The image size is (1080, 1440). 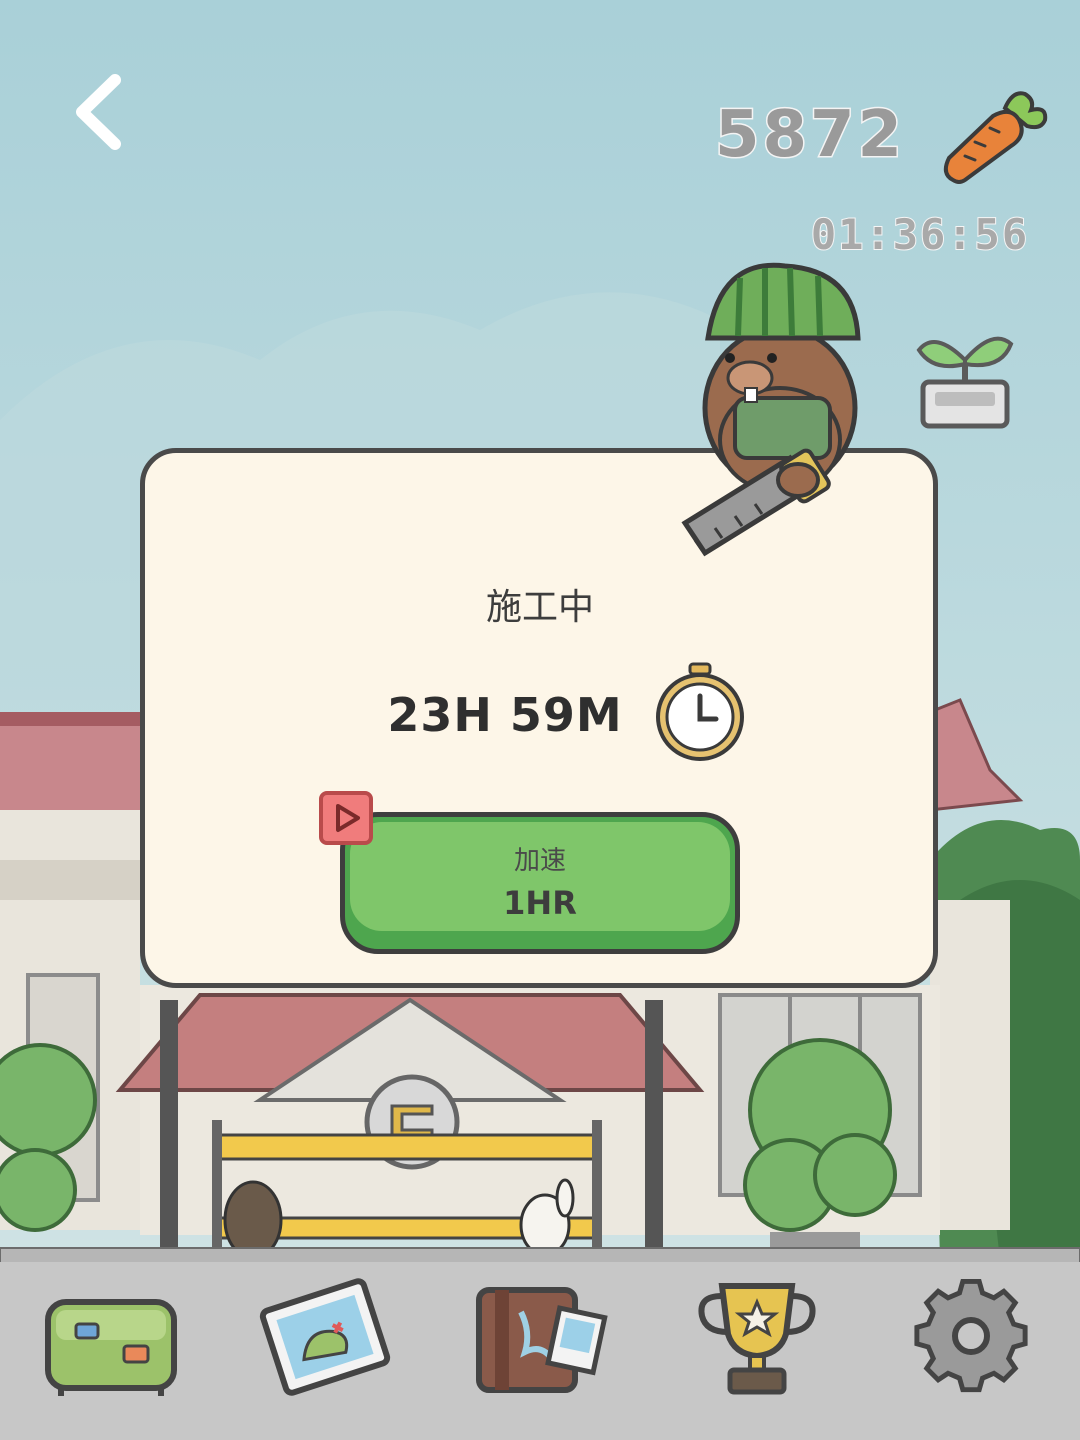 I want to click on speed-up-button-base, so click(x=540, y=883).